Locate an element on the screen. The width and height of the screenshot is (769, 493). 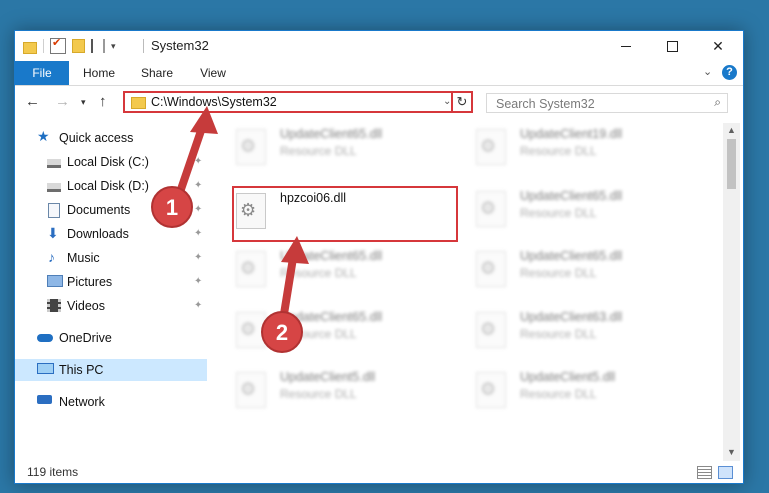
scroll-down-icon: ▼ is located at coordinates (731, 452).